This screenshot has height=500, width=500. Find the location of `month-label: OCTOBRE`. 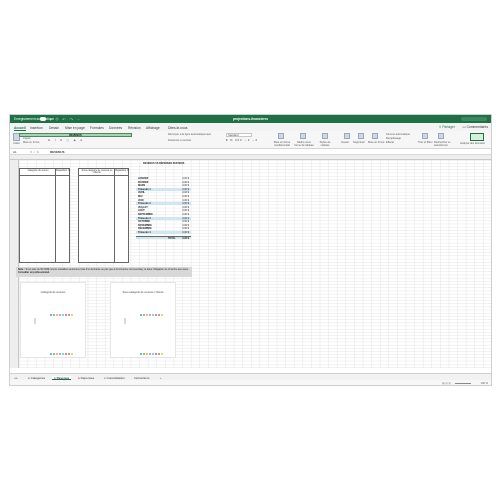

month-label: OCTOBRE is located at coordinates (144, 222).